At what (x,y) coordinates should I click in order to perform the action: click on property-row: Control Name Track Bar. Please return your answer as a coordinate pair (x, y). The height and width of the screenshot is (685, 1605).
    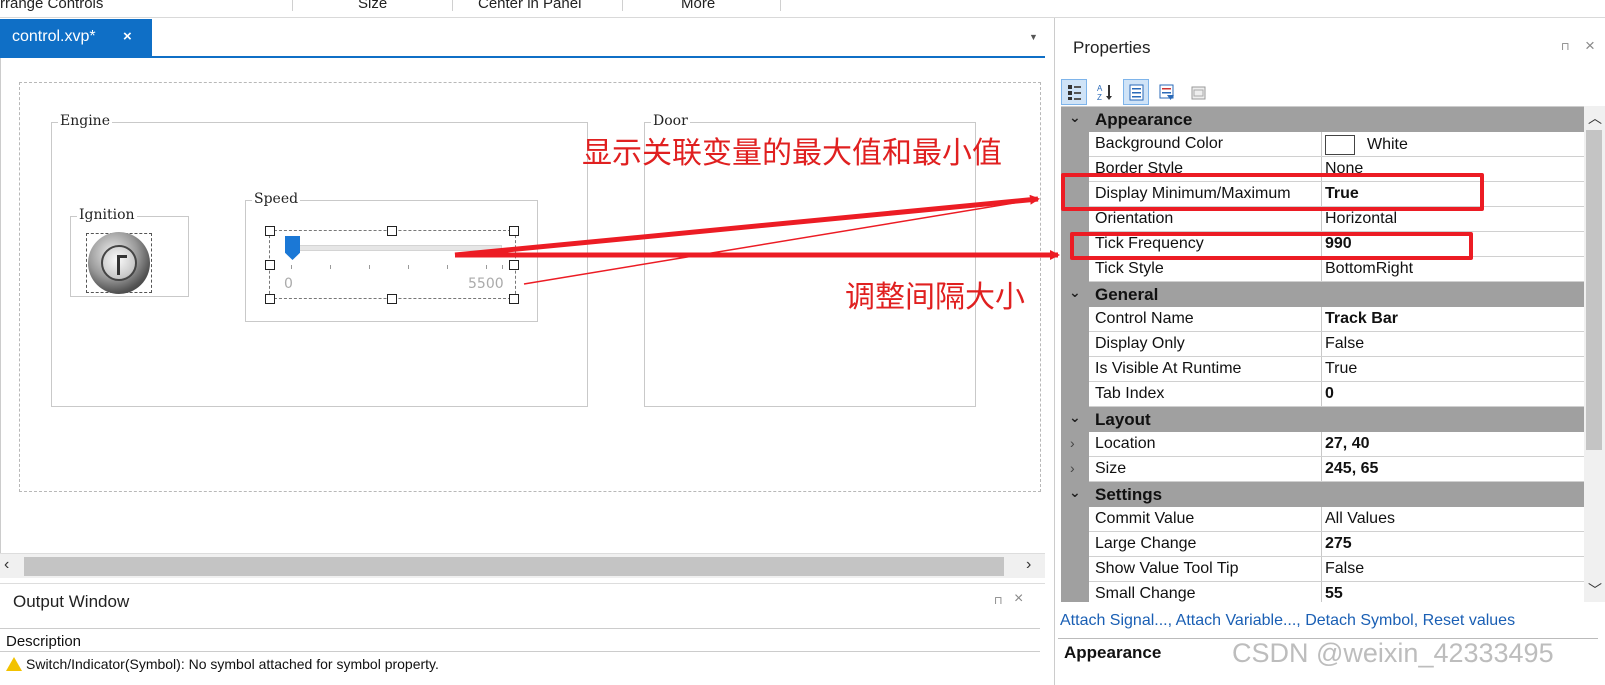
    Looking at the image, I should click on (1326, 319).